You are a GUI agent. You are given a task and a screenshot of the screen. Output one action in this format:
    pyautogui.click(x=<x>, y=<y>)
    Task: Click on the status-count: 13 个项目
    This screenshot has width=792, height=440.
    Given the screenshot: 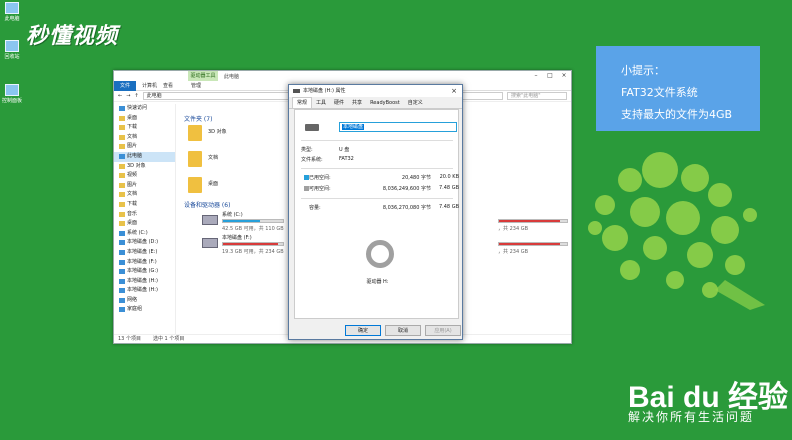 What is the action you would take?
    pyautogui.click(x=129, y=339)
    